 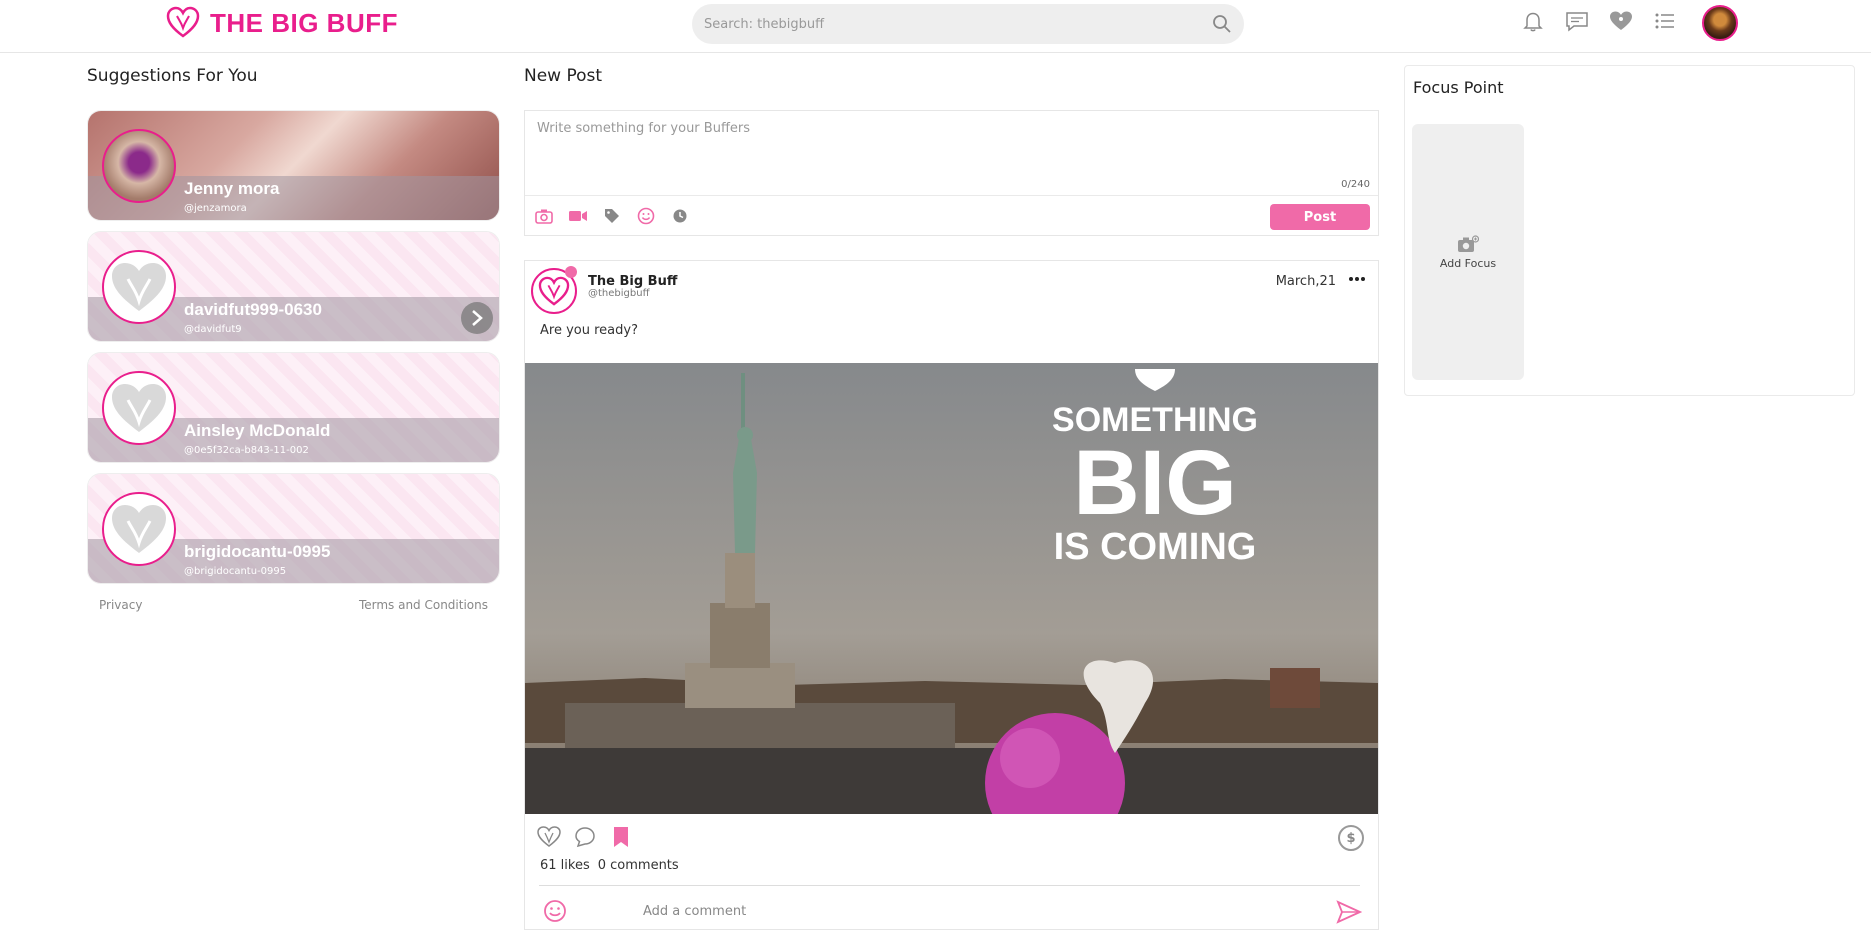 I want to click on video-icon, so click(x=578, y=216).